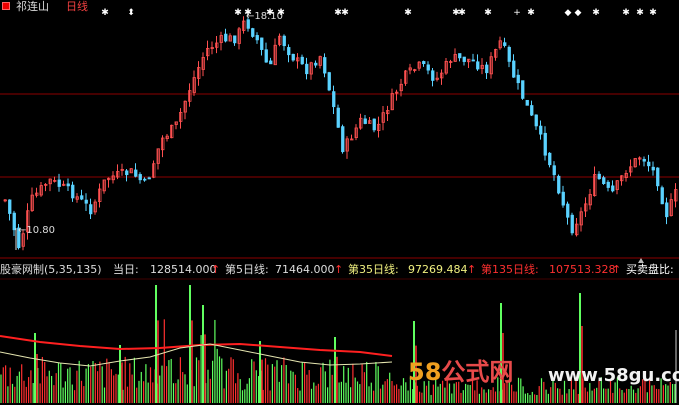  I want to click on ma35-value: 97269.484, so click(438, 269).